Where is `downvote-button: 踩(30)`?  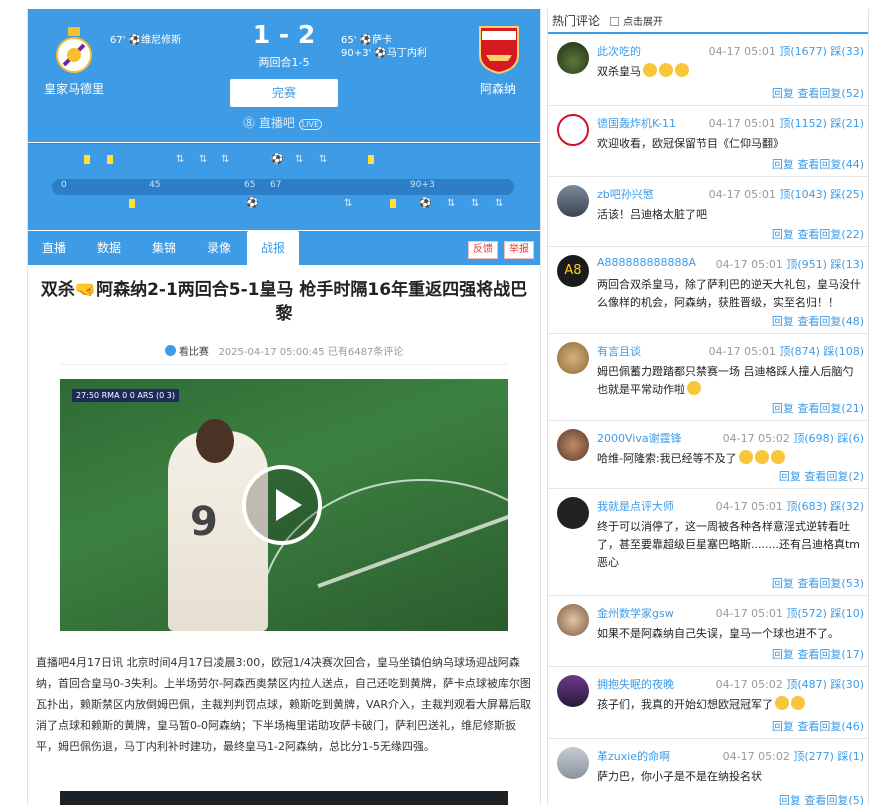 downvote-button: 踩(30) is located at coordinates (847, 684).